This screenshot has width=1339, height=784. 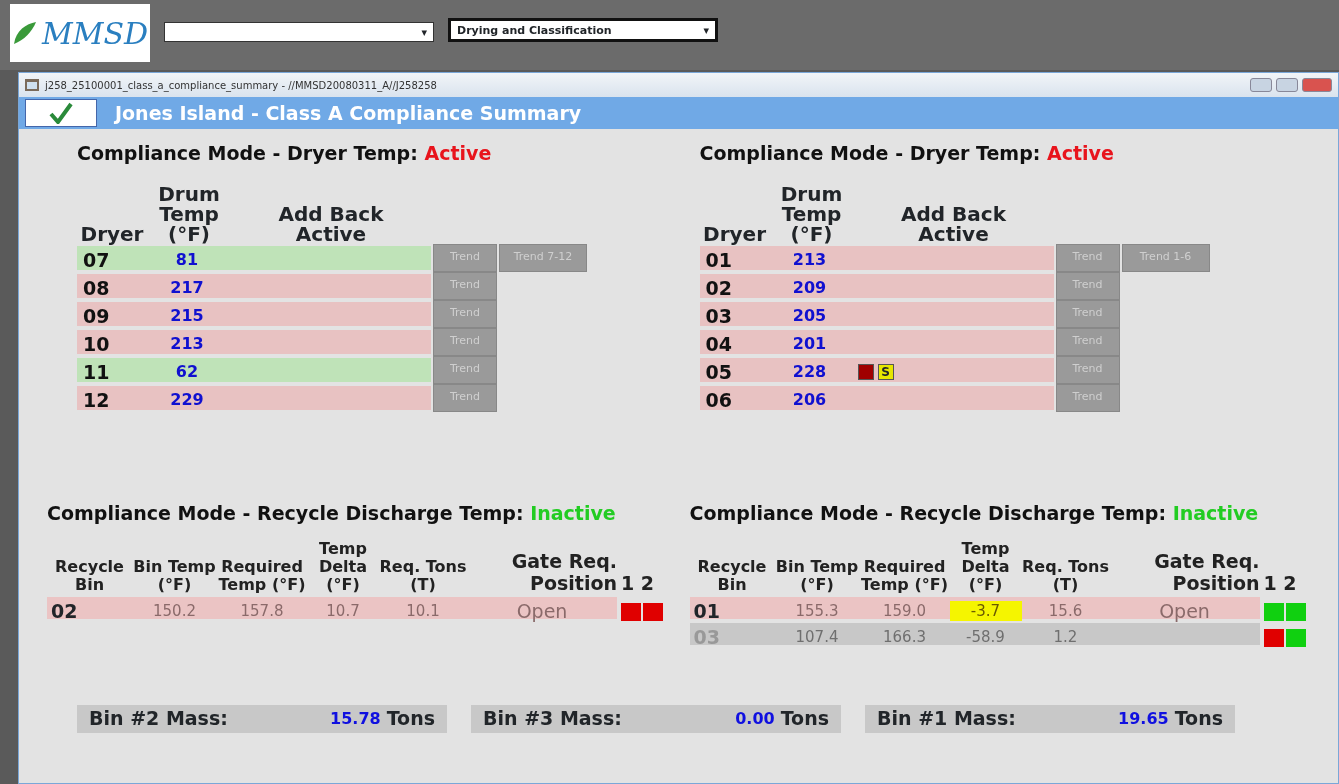 What do you see at coordinates (187, 371) in the screenshot?
I see `drum-temp: 62` at bounding box center [187, 371].